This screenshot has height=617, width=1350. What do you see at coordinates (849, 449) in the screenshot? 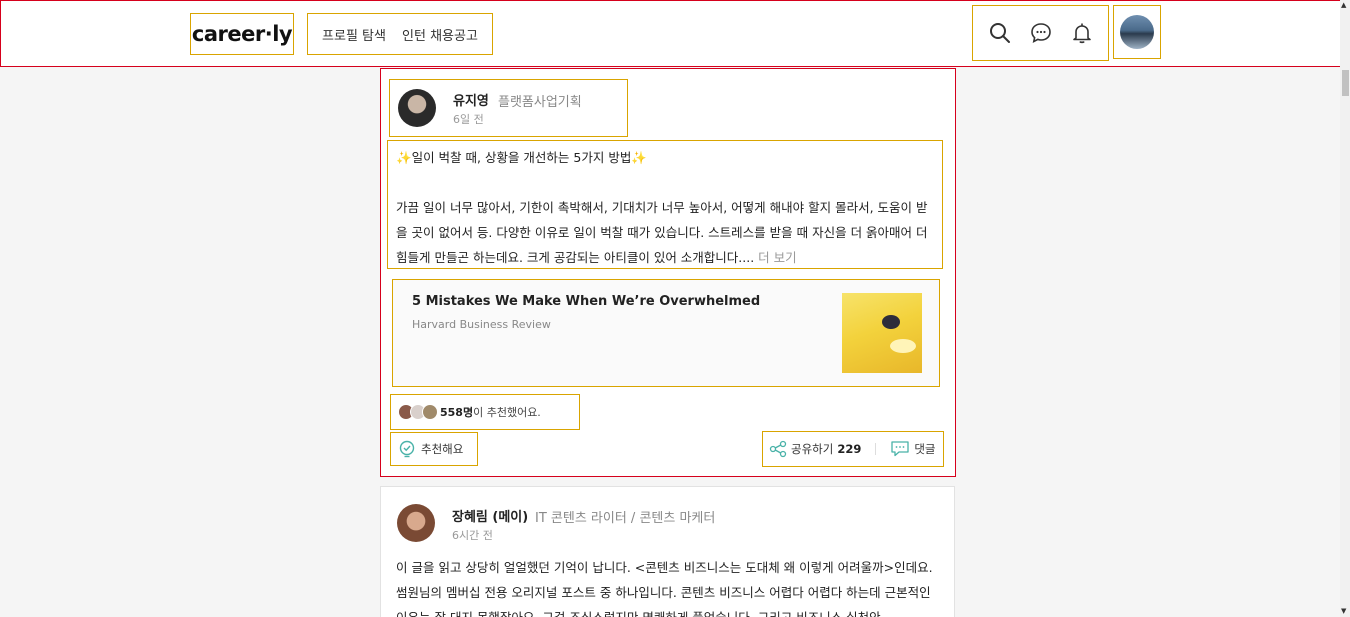
I see `share-count: 229` at bounding box center [849, 449].